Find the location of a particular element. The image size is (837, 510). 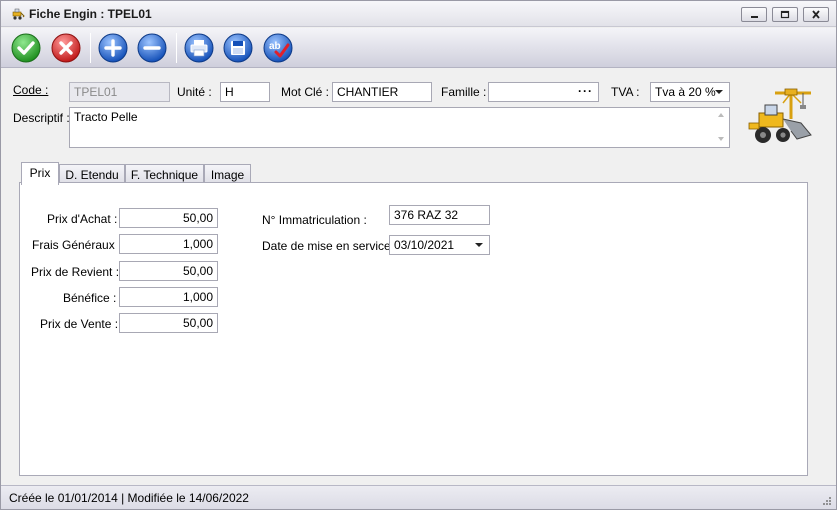

scroll-up-icon is located at coordinates (721, 115).